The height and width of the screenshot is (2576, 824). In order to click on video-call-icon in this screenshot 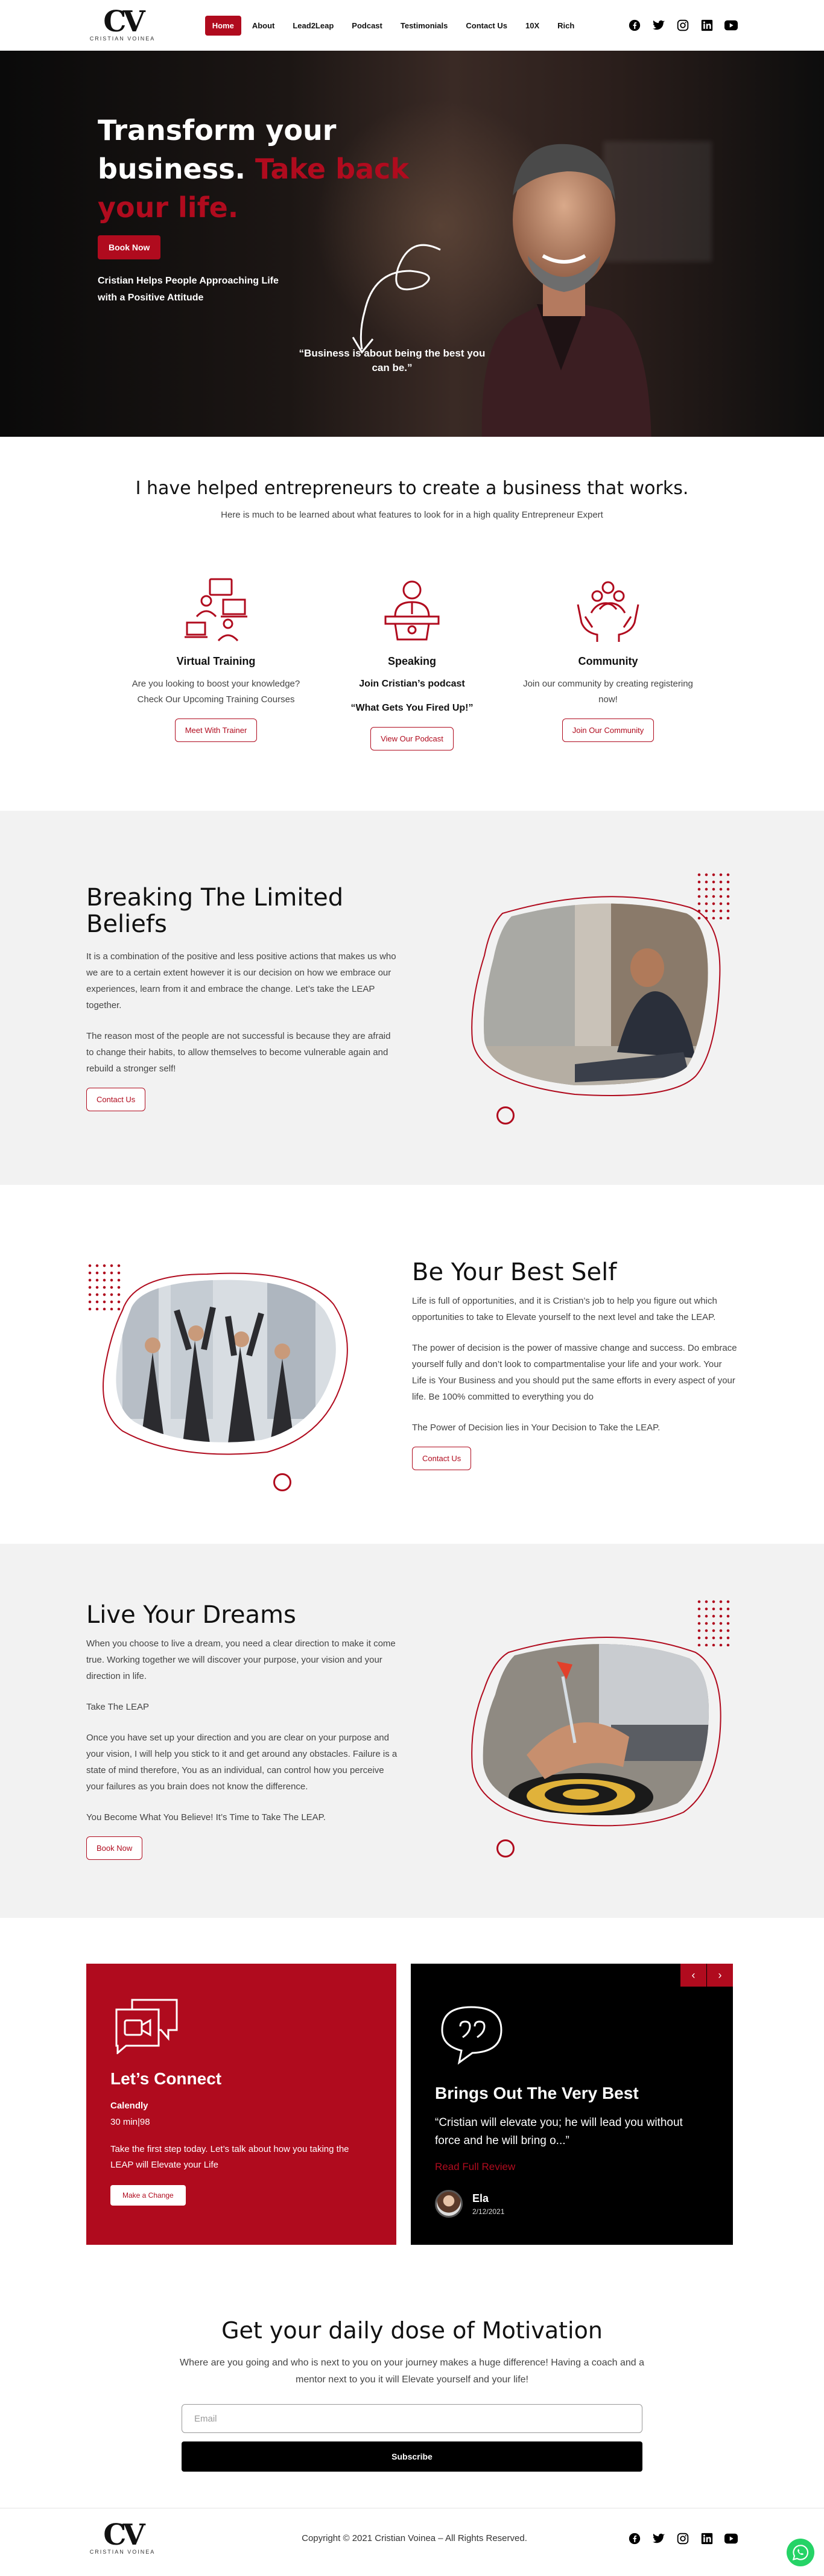, I will do `click(146, 2027)`.